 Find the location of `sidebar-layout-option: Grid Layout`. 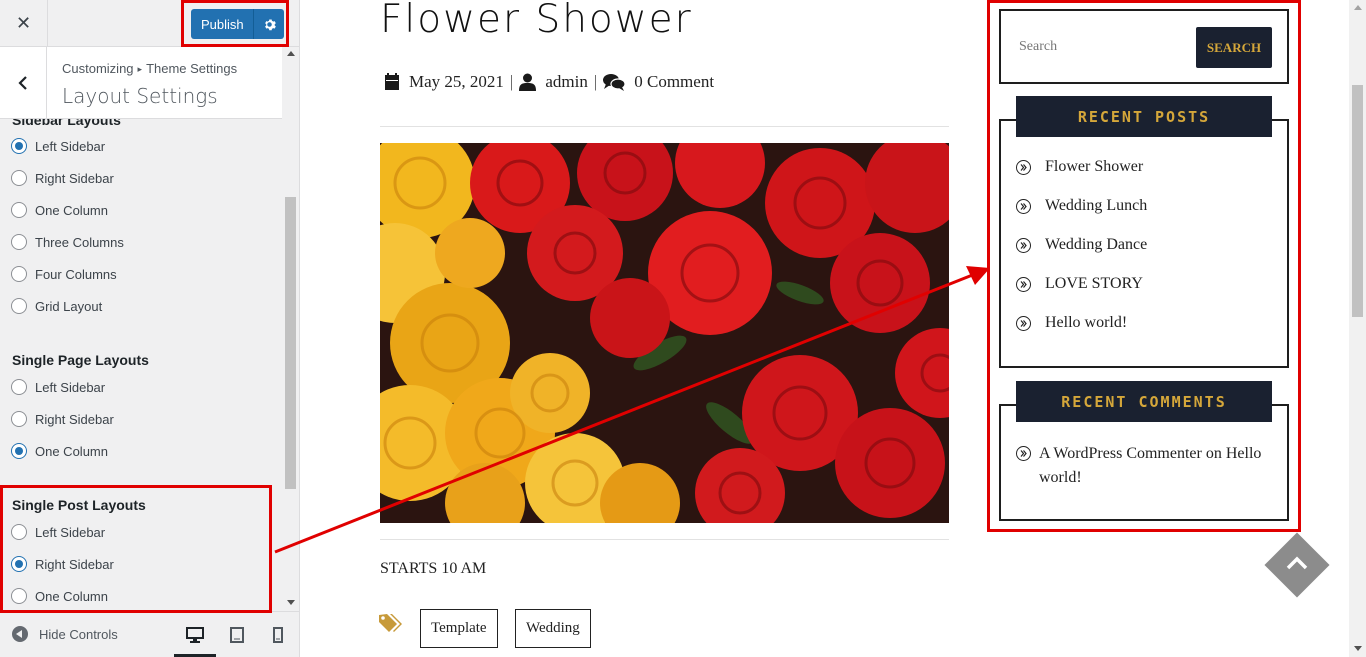

sidebar-layout-option: Grid Layout is located at coordinates (56, 306).